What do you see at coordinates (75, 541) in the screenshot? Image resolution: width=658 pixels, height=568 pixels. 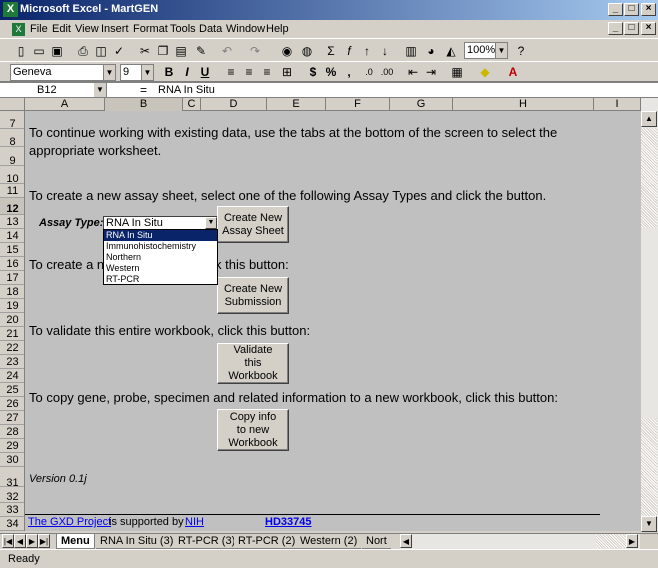 I see `tab-menu: Menu` at bounding box center [75, 541].